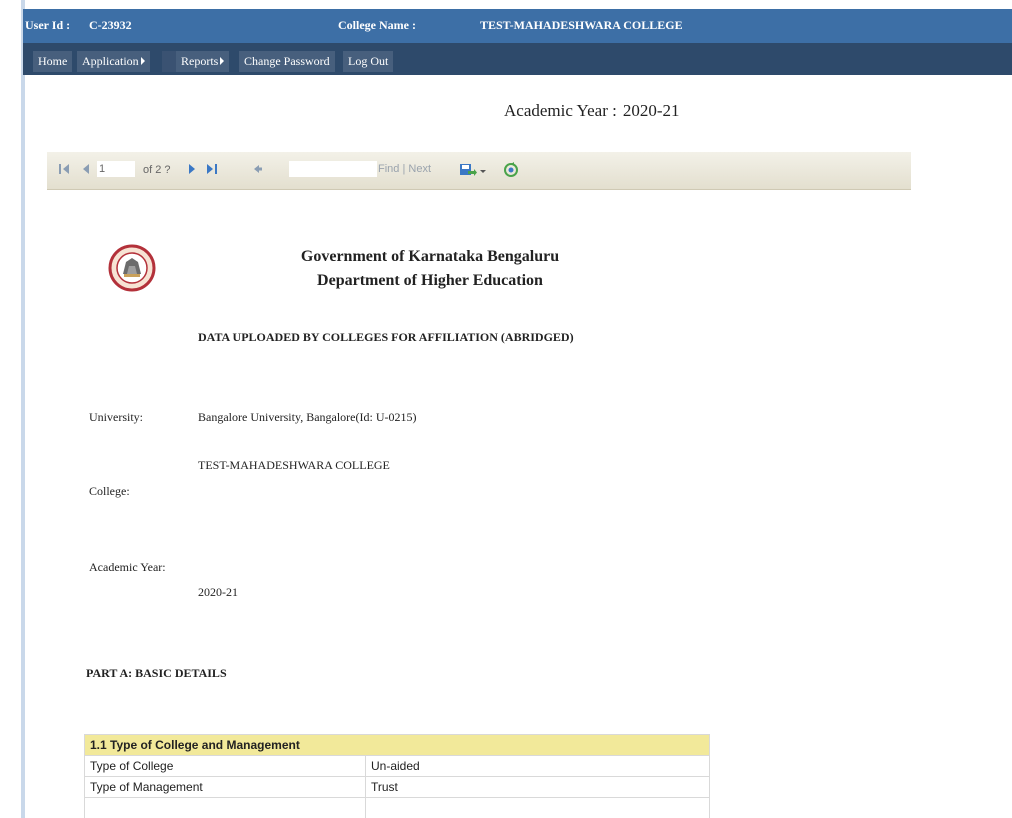 This screenshot has width=1012, height=818. I want to click on academic-year-banner: Academic Year : 2020-21, so click(592, 111).